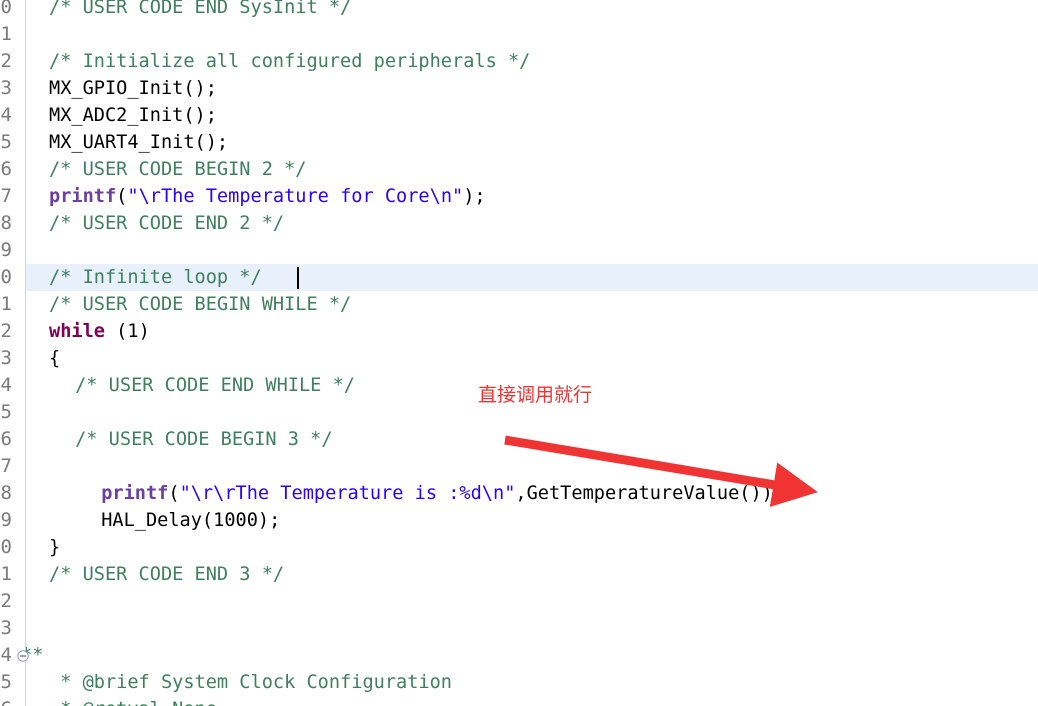 The image size is (1038, 706). What do you see at coordinates (6, 115) in the screenshot?
I see `line-number: 24` at bounding box center [6, 115].